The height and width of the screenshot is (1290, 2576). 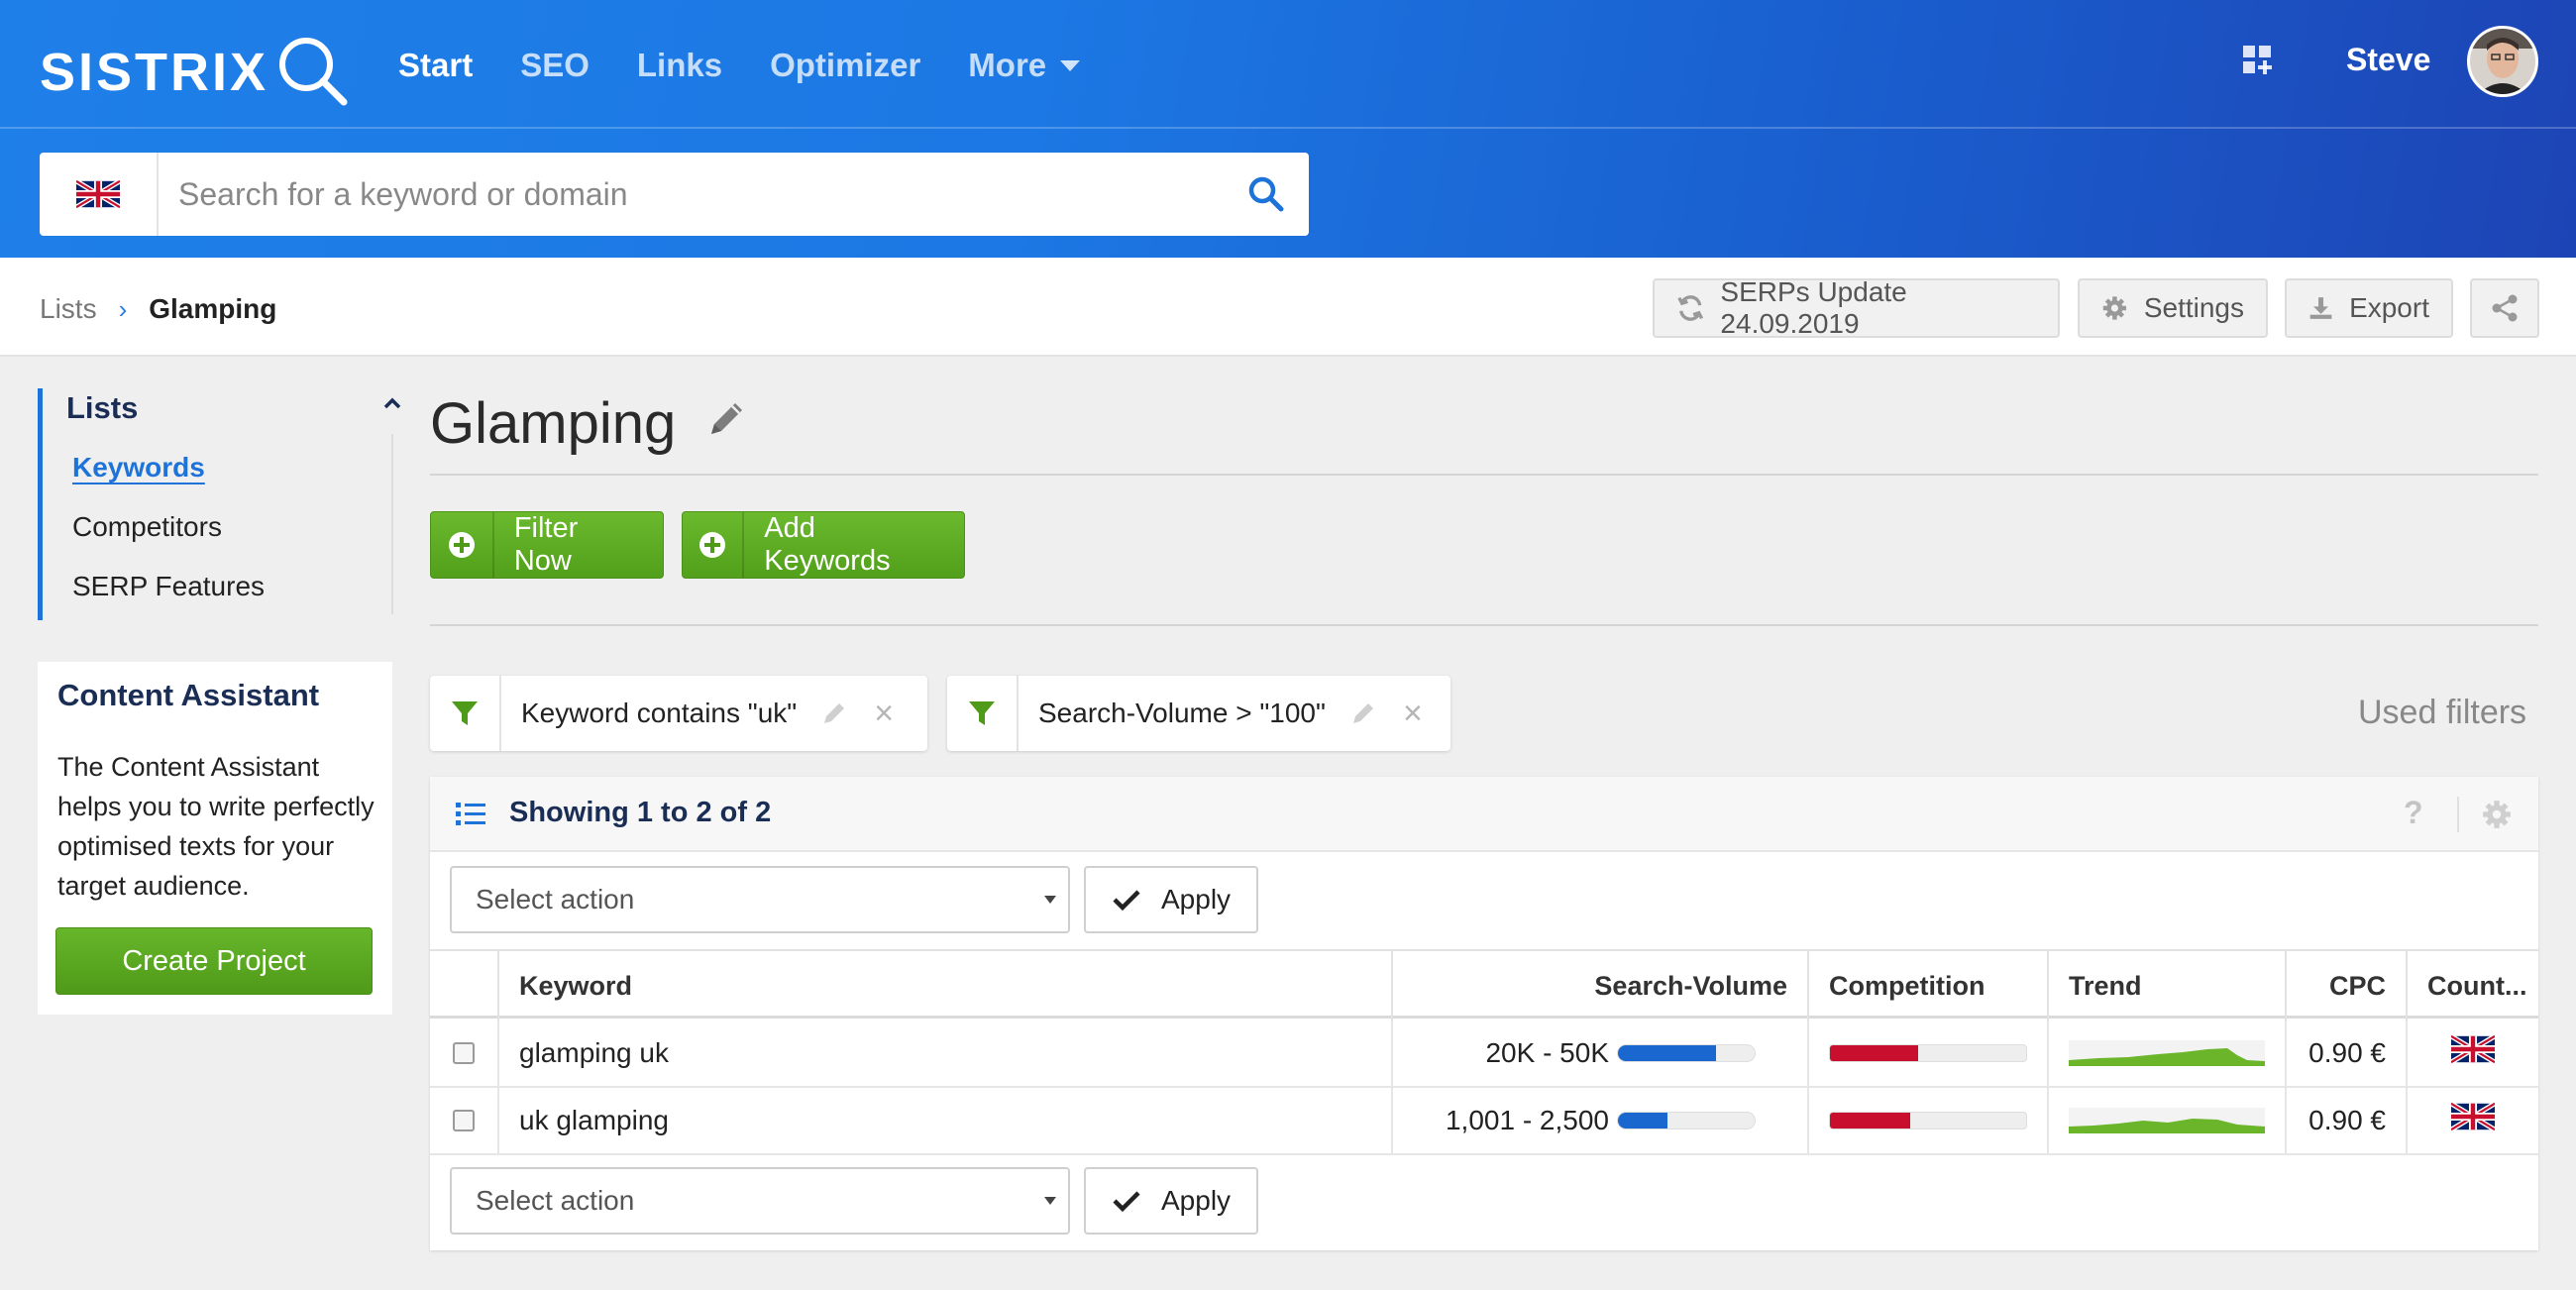 I want to click on nav-seo: SEO, so click(x=555, y=65).